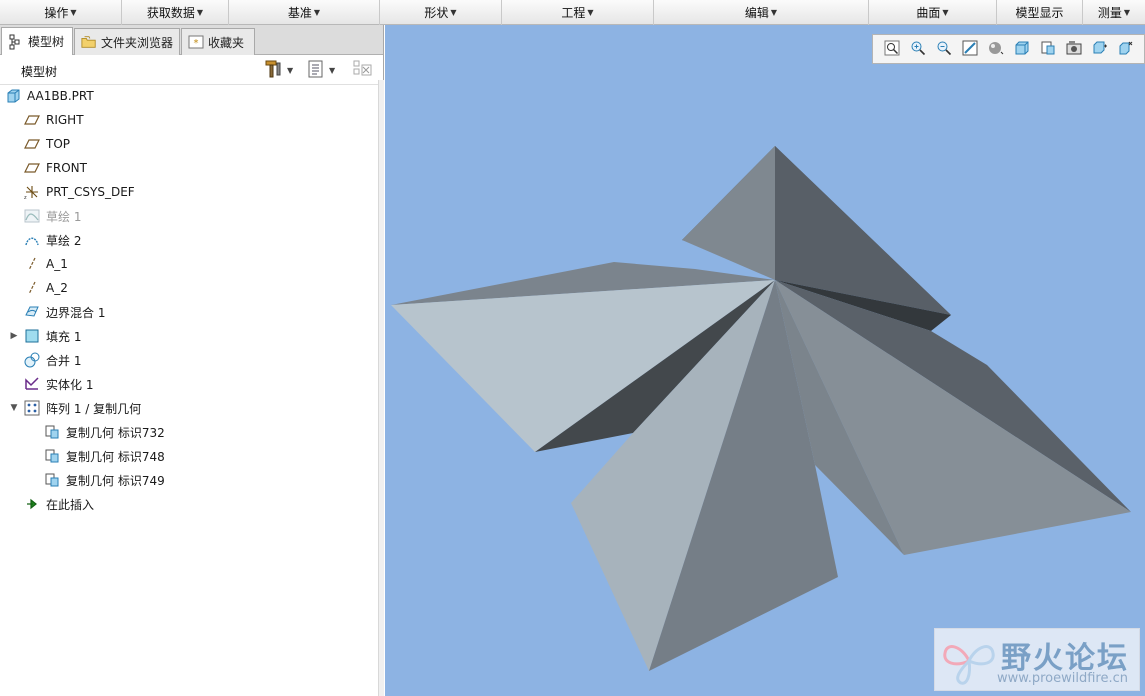 The height and width of the screenshot is (696, 1145). I want to click on tree-item-insert-here: 在此插入, so click(59, 504).